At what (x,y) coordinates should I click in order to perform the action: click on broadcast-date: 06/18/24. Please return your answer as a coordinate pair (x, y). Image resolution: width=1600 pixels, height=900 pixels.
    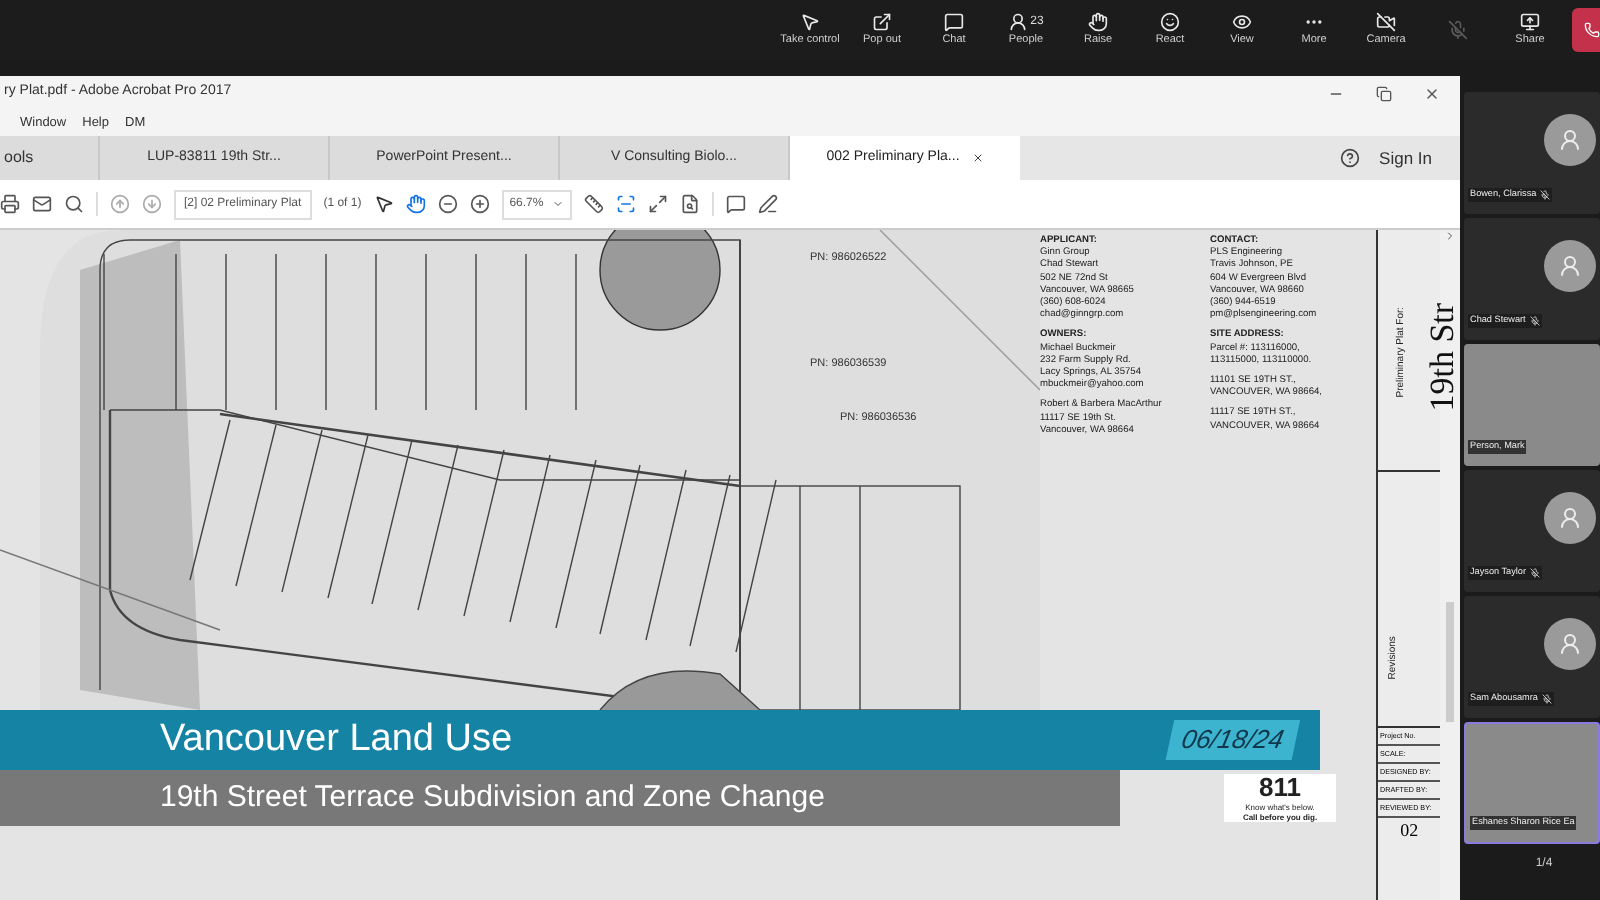
    Looking at the image, I should click on (1233, 740).